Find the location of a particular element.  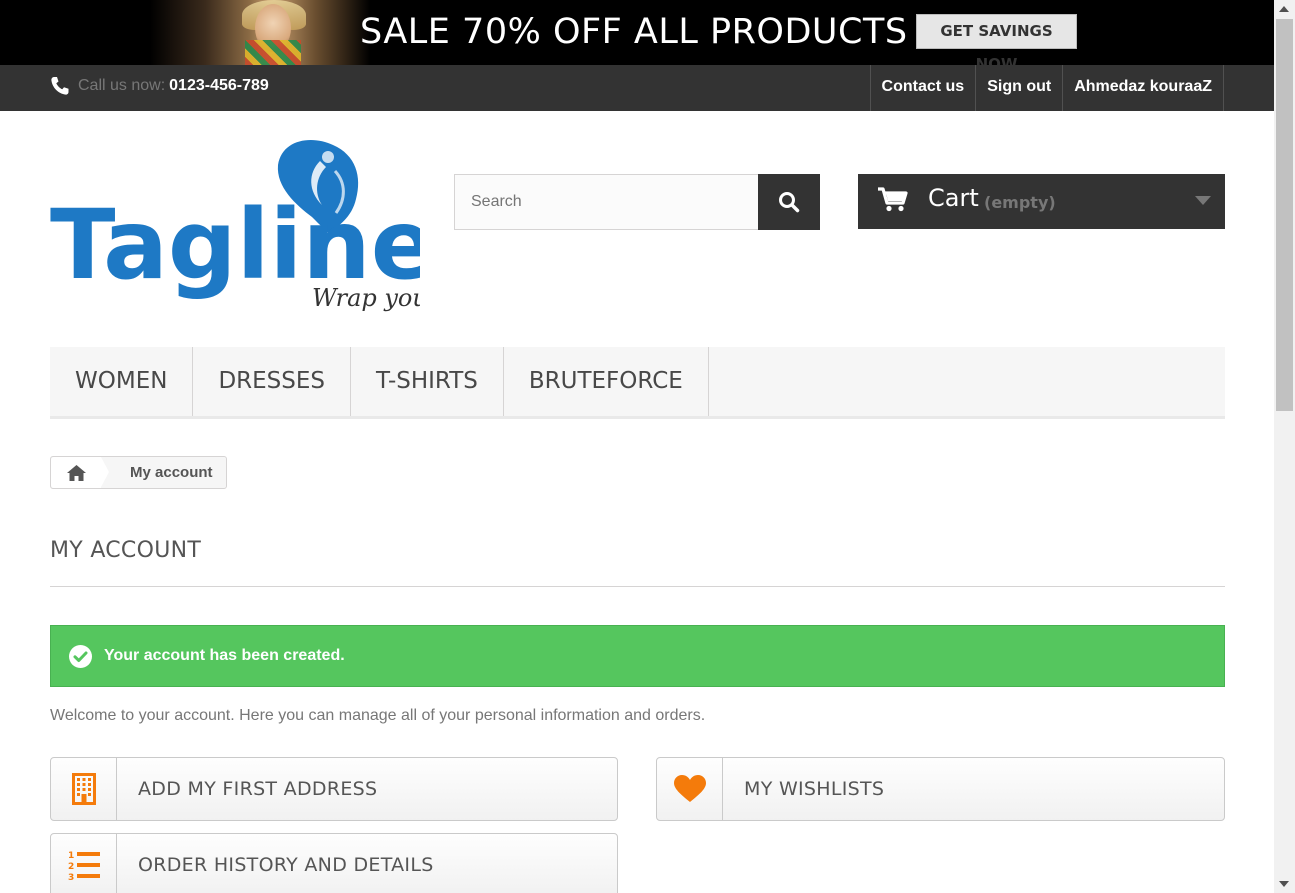

contact-us-link: Contact us is located at coordinates (922, 88).